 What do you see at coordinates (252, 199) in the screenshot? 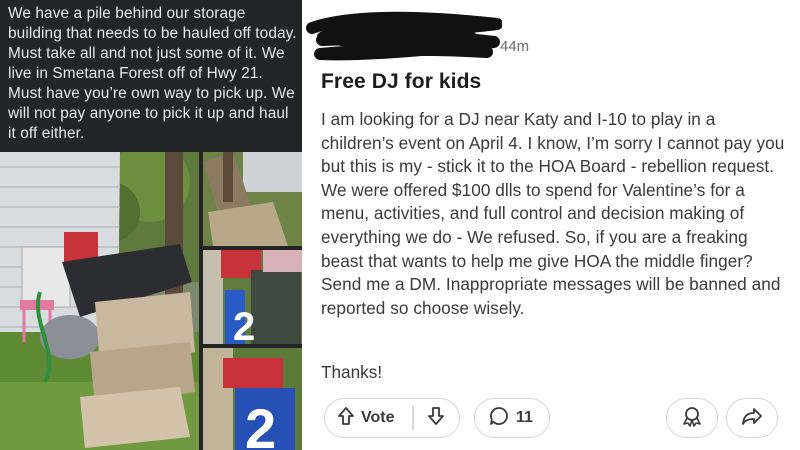
I see `wood-debris-photo` at bounding box center [252, 199].